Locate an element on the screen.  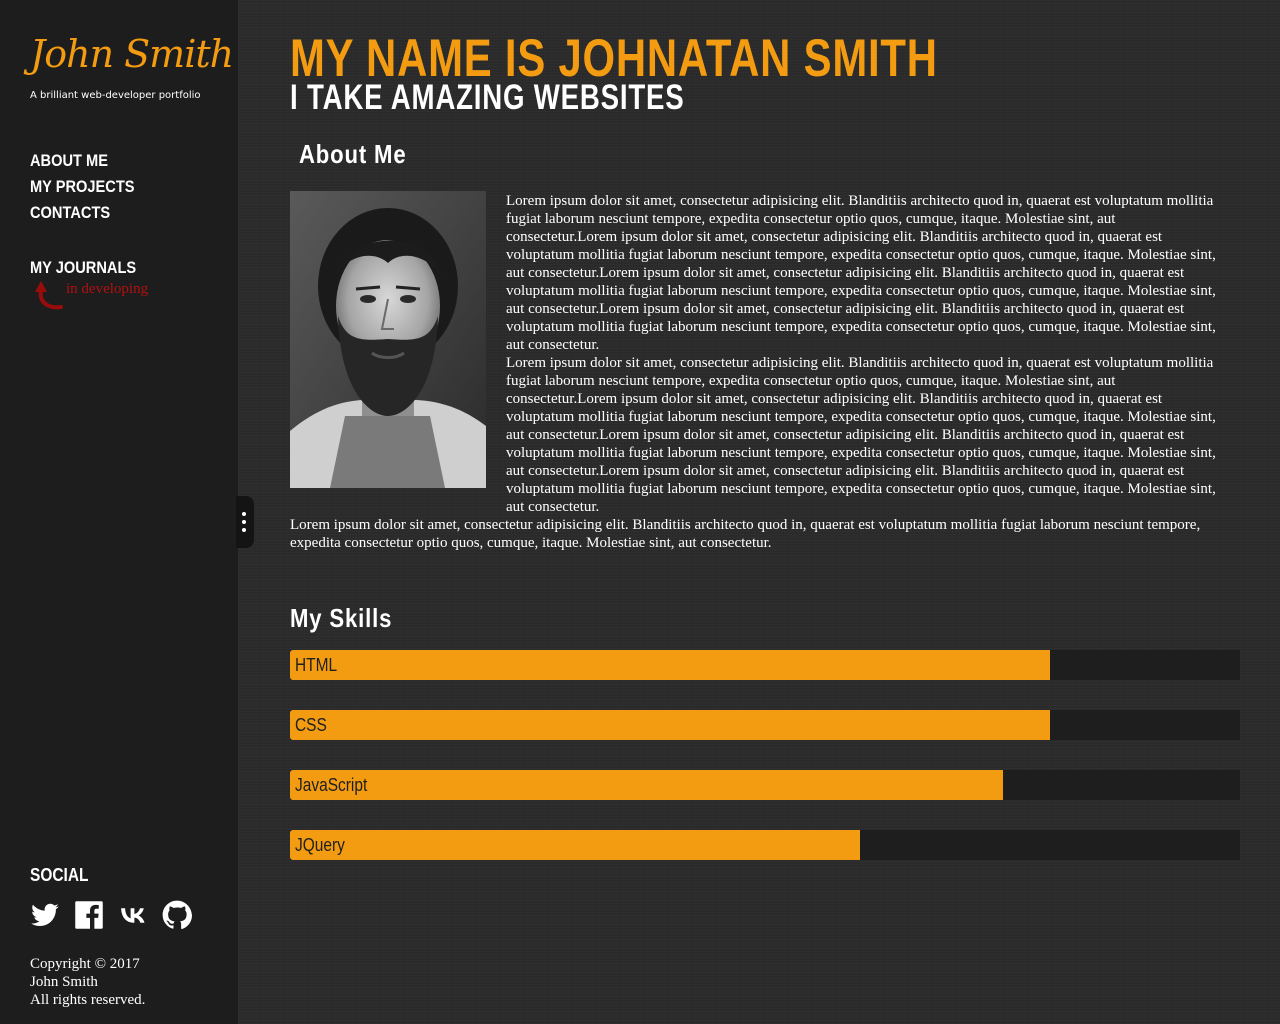
skill-bar-html: HTML is located at coordinates (765, 665).